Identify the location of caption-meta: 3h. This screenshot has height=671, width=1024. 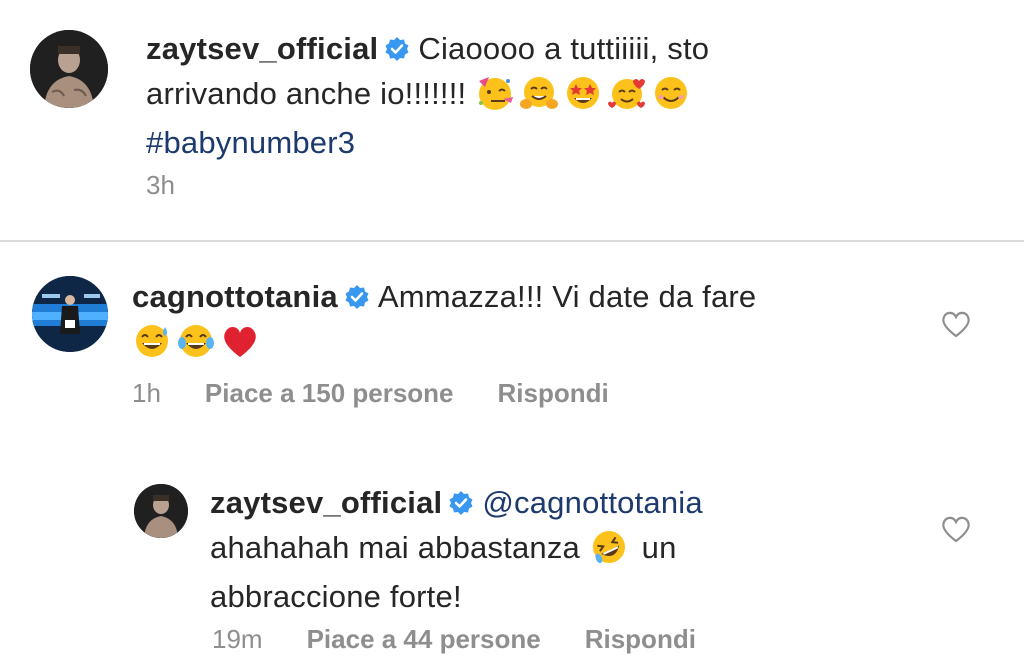
(160, 185).